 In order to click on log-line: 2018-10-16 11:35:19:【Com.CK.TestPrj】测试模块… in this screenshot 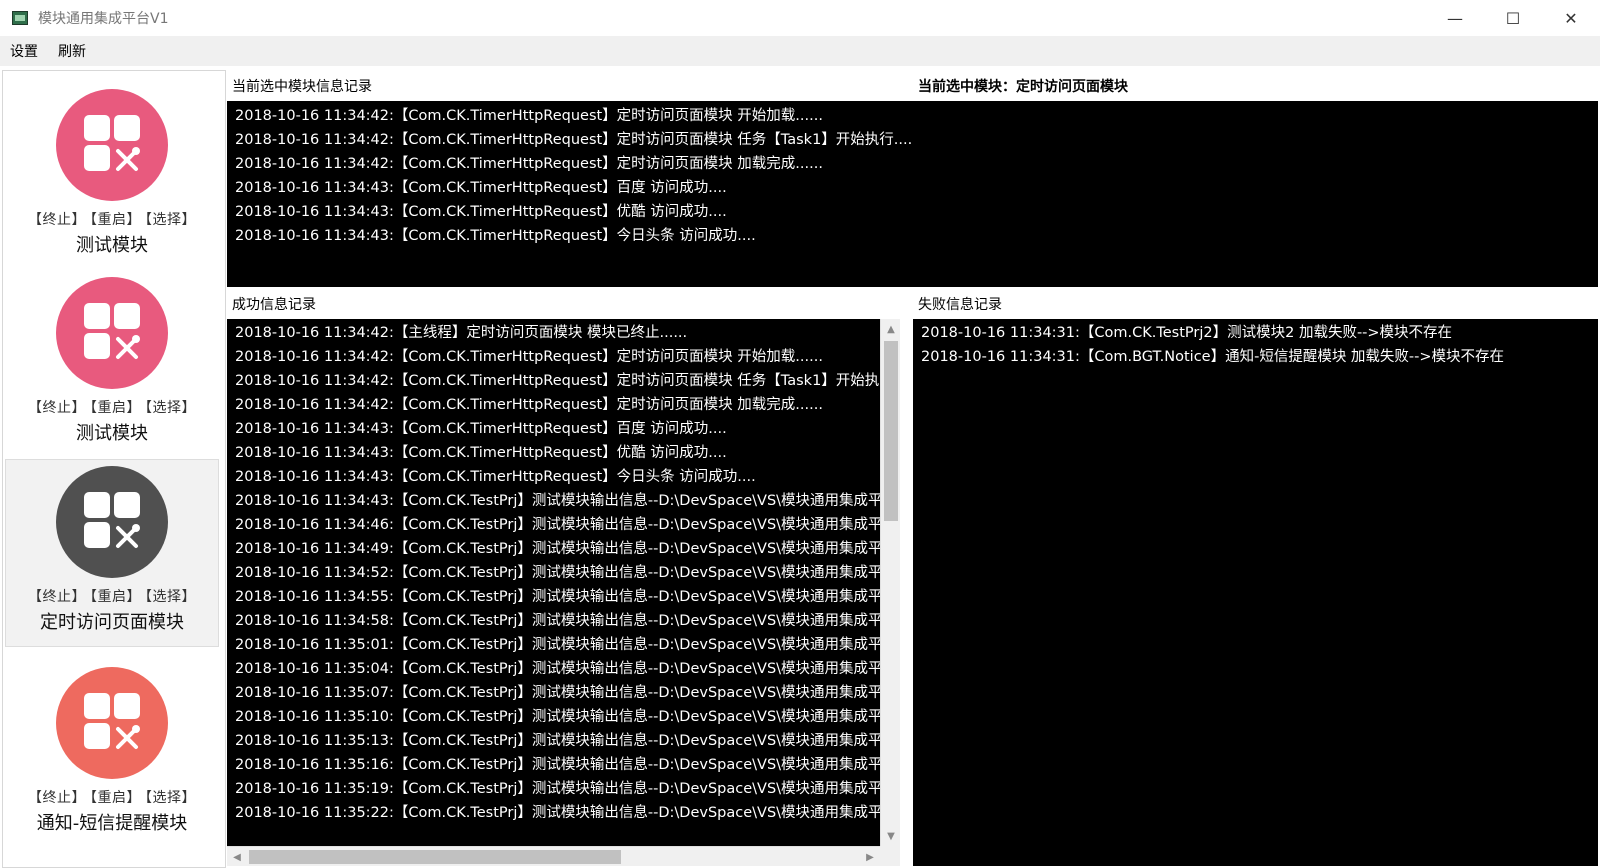, I will do `click(559, 789)`.